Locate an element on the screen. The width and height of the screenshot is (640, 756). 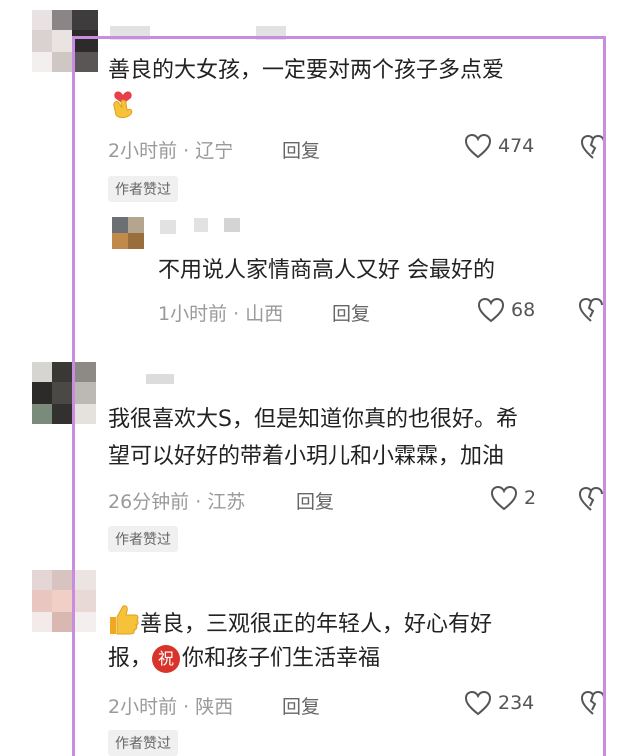
comment-text: 望可以好好的带着小玥儿和小霖霖，加油 is located at coordinates (306, 456).